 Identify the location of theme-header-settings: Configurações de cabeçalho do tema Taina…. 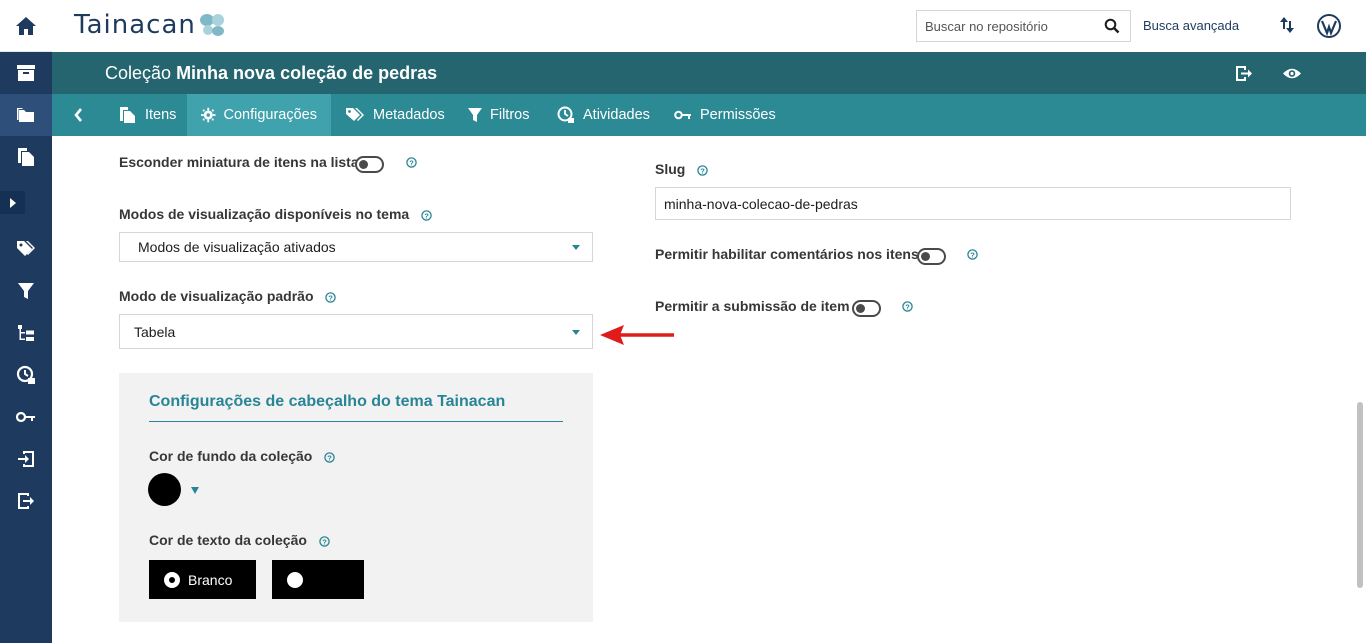
(356, 497).